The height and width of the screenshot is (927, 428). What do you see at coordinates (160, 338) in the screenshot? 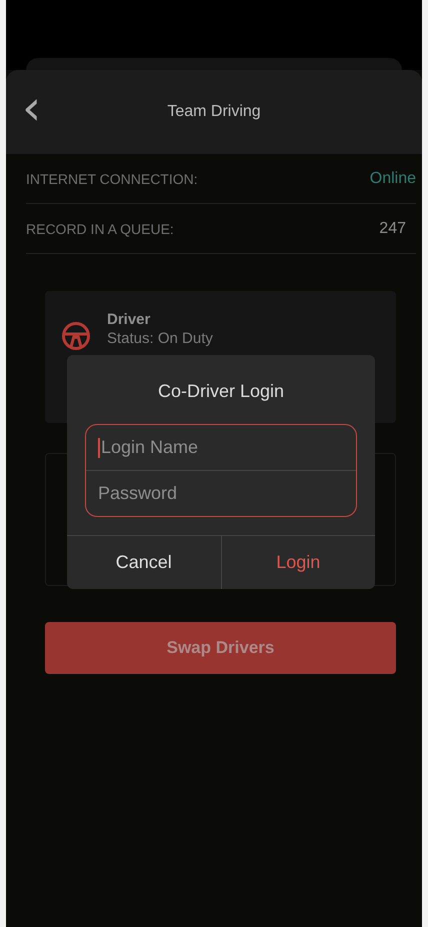
I see `driver-status: Status: On Duty` at bounding box center [160, 338].